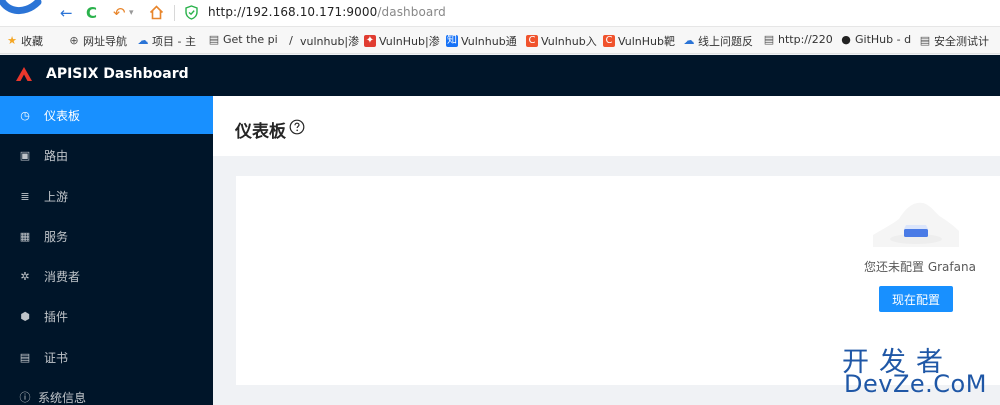 This screenshot has width=1000, height=405. I want to click on page-header: 仪表板, so click(606, 126).